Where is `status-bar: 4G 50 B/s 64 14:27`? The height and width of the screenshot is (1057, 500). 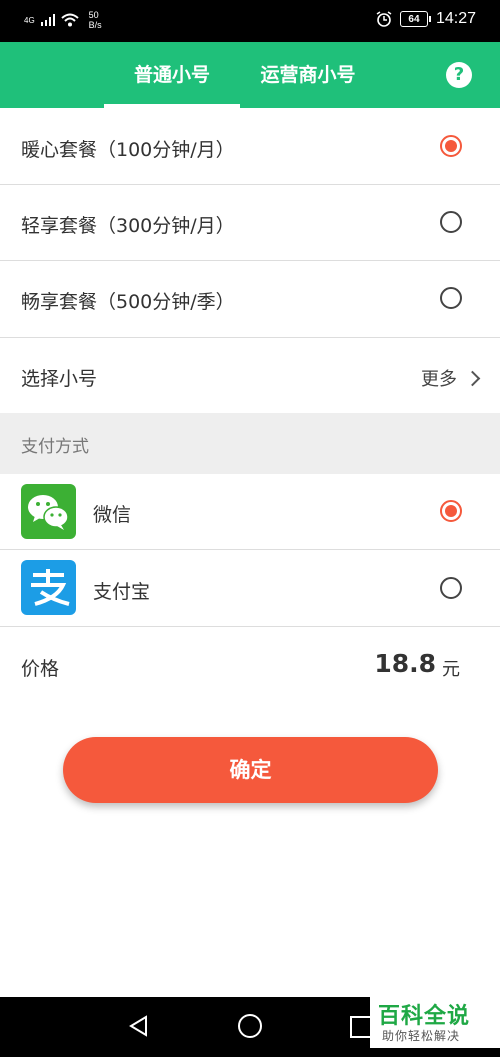 status-bar: 4G 50 B/s 64 14:27 is located at coordinates (250, 21).